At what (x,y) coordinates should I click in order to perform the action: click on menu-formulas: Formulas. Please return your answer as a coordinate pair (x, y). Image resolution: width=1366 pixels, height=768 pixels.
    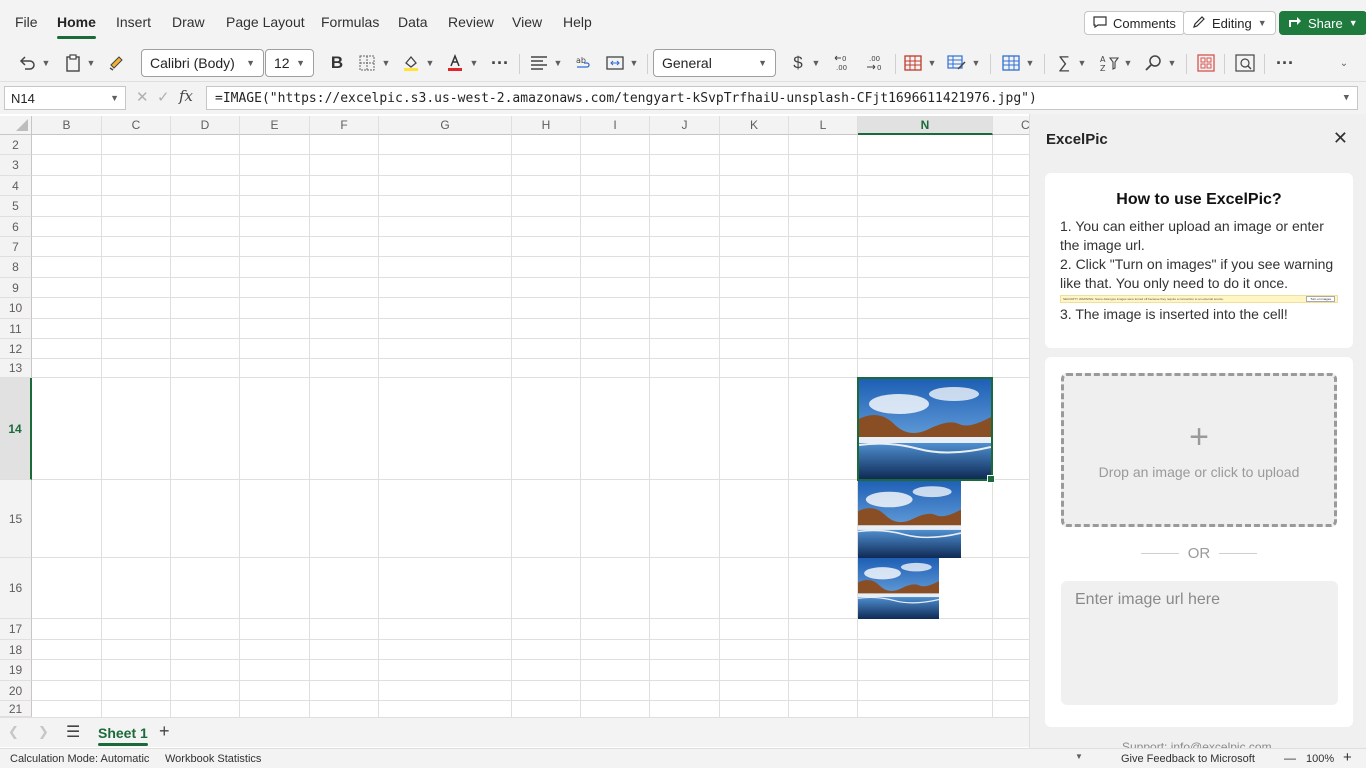
    Looking at the image, I should click on (350, 22).